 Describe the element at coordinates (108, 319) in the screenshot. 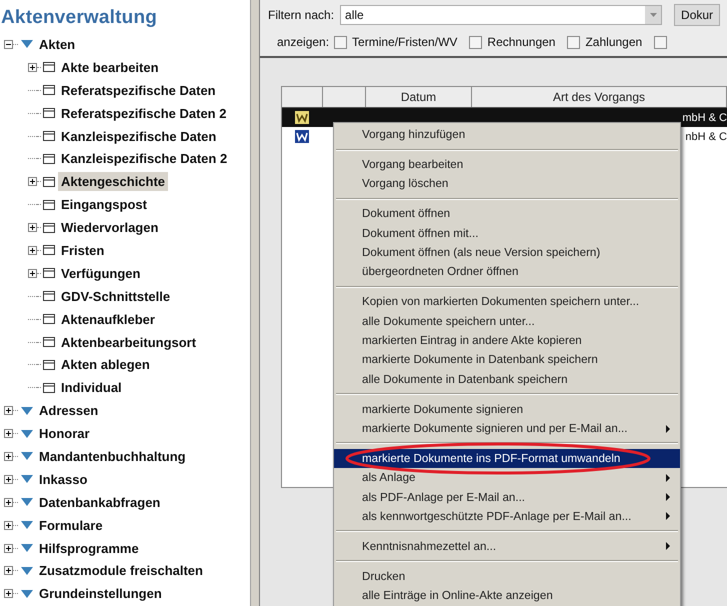

I see `tree-item: Aktenaufkleber` at that location.